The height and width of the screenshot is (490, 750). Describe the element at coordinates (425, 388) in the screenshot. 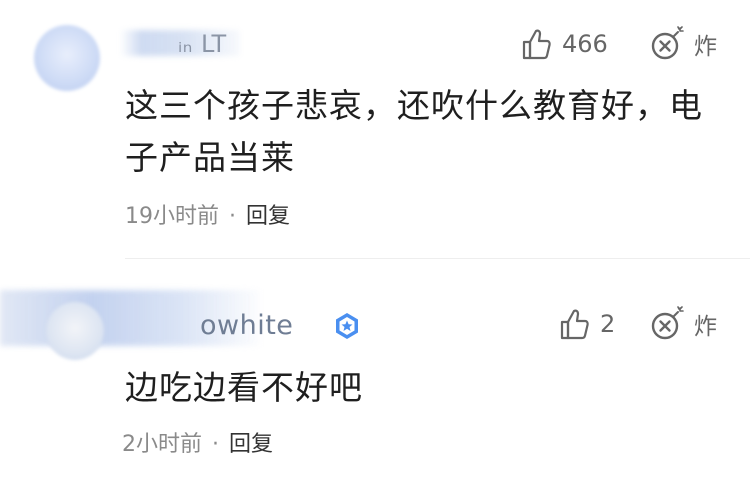

I see `comment-text: 边吃边看不好吧` at that location.